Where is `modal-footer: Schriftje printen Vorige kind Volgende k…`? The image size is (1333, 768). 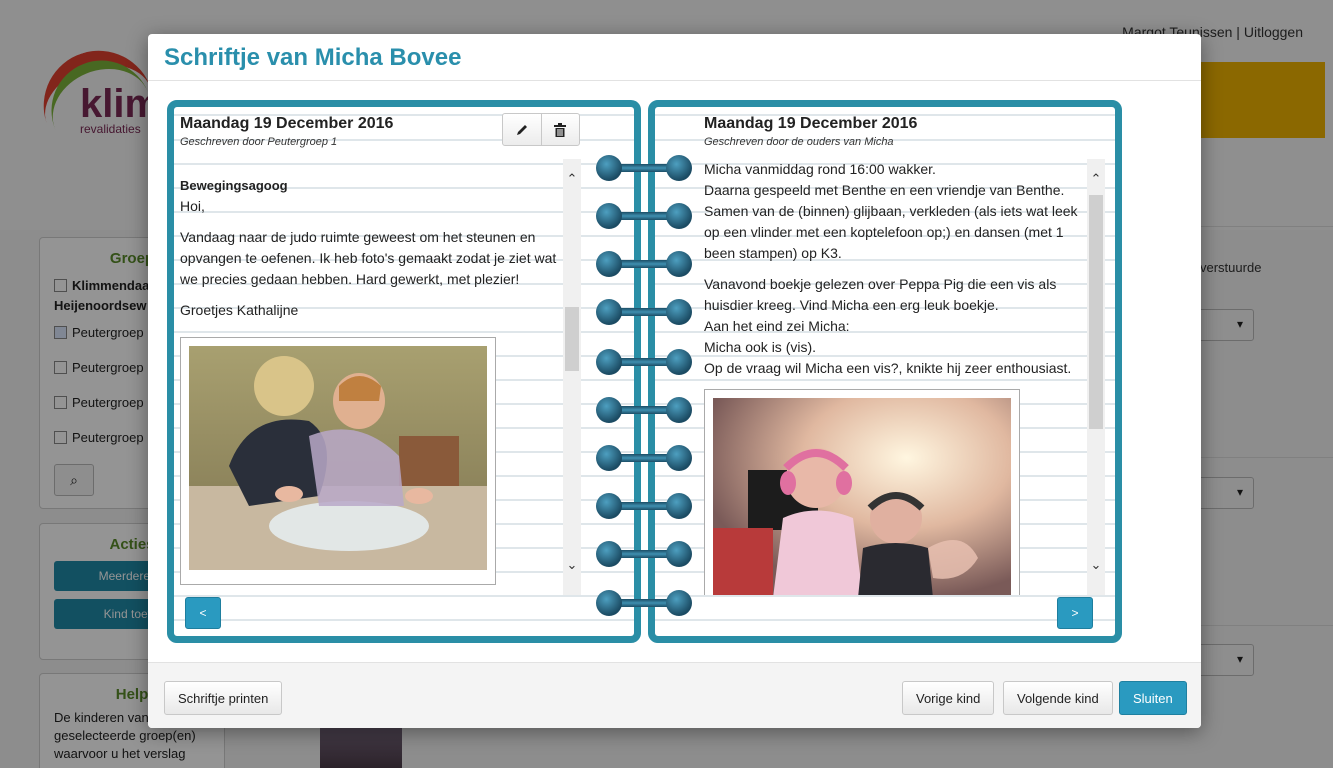 modal-footer: Schriftje printen Vorige kind Volgende k… is located at coordinates (674, 695).